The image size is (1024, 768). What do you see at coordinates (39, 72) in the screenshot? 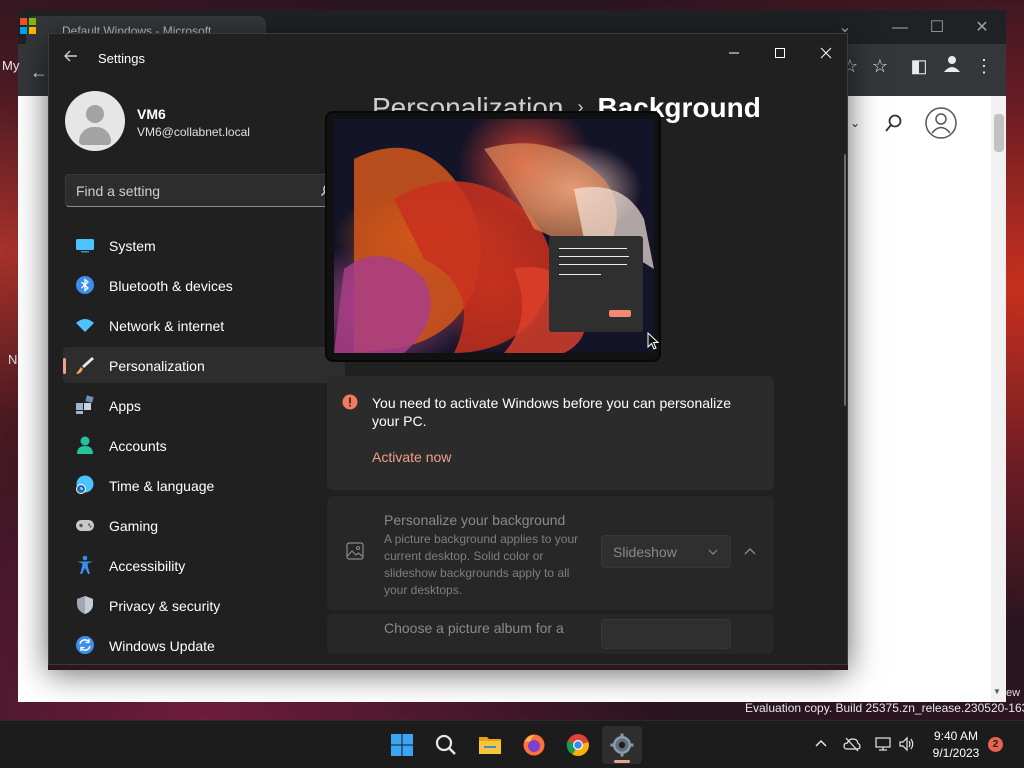
I see `browser-back-icon: ←` at bounding box center [39, 72].